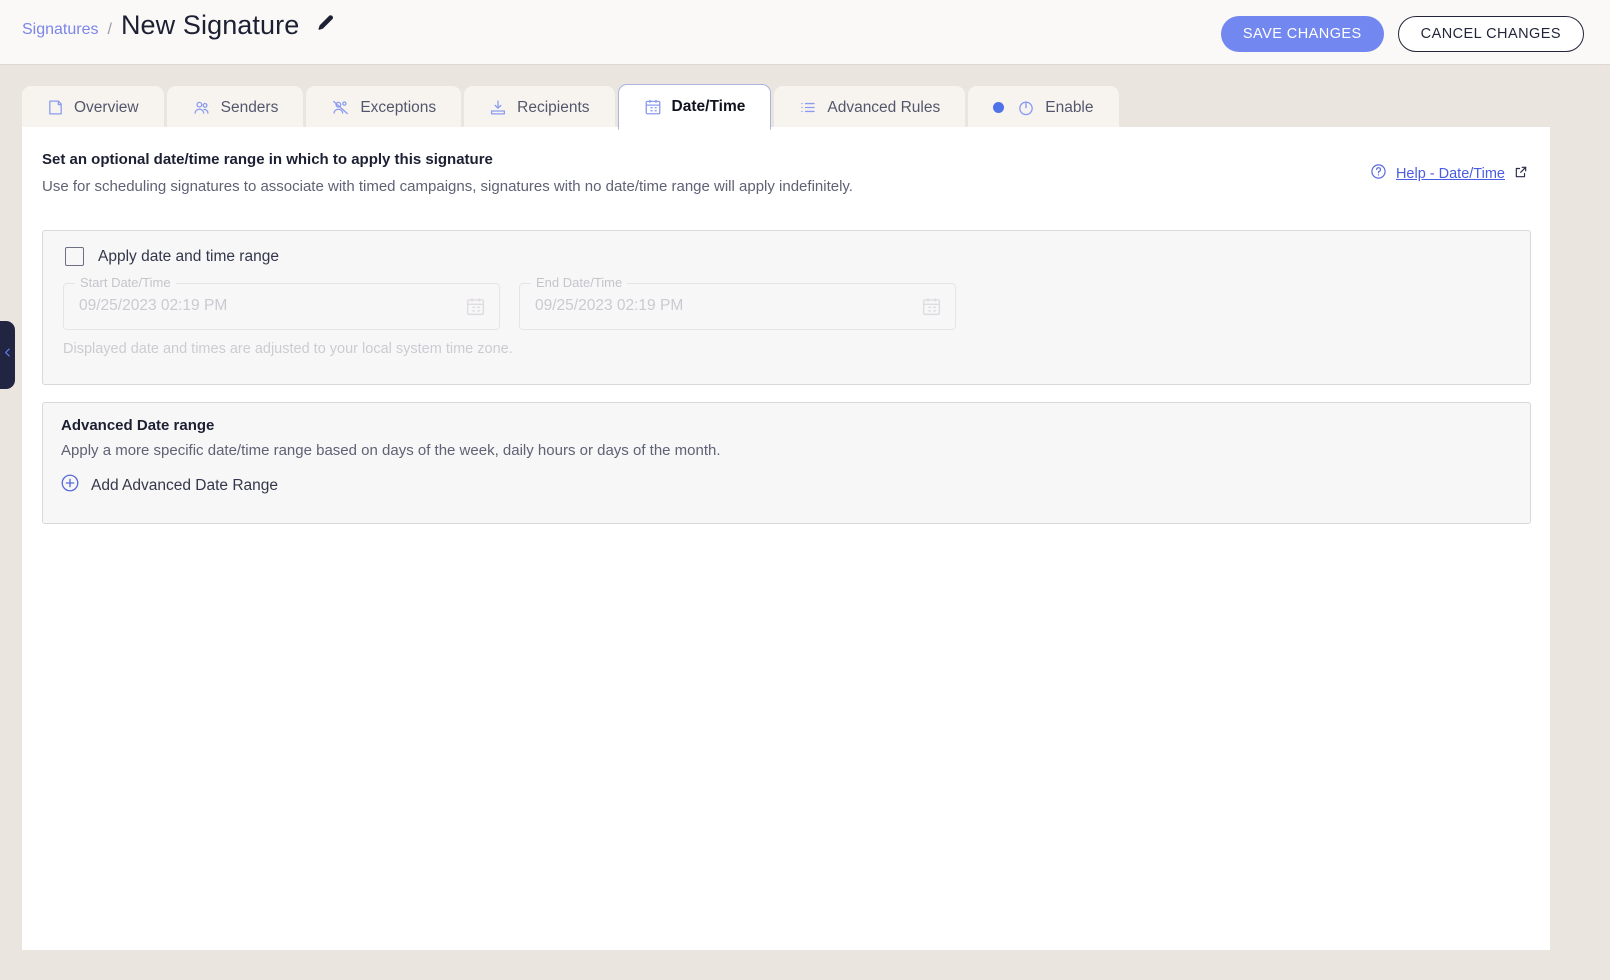 The height and width of the screenshot is (980, 1610). What do you see at coordinates (1026, 108) in the screenshot?
I see `power-icon` at bounding box center [1026, 108].